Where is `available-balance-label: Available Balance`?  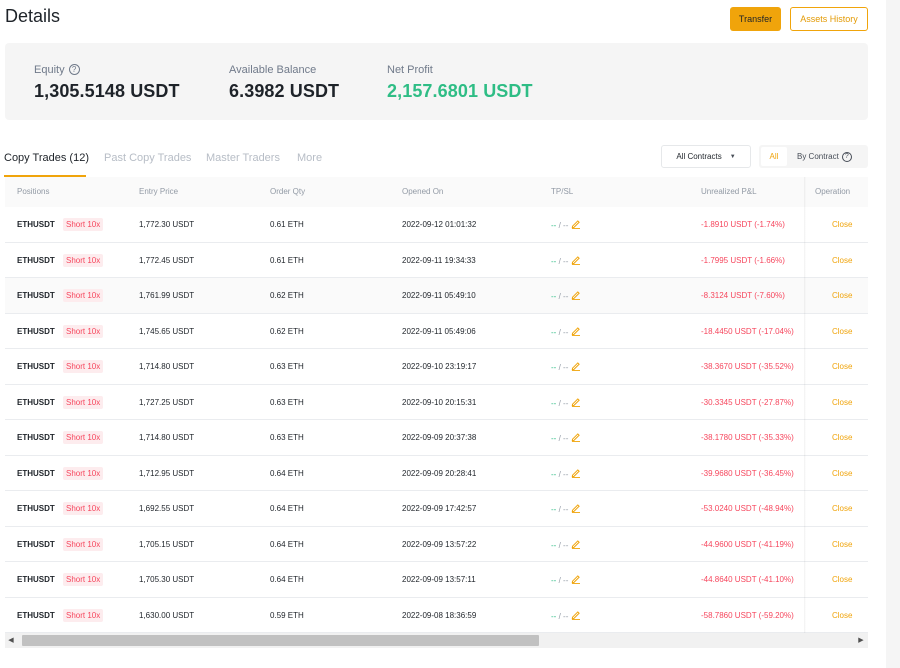
available-balance-label: Available Balance is located at coordinates (273, 69).